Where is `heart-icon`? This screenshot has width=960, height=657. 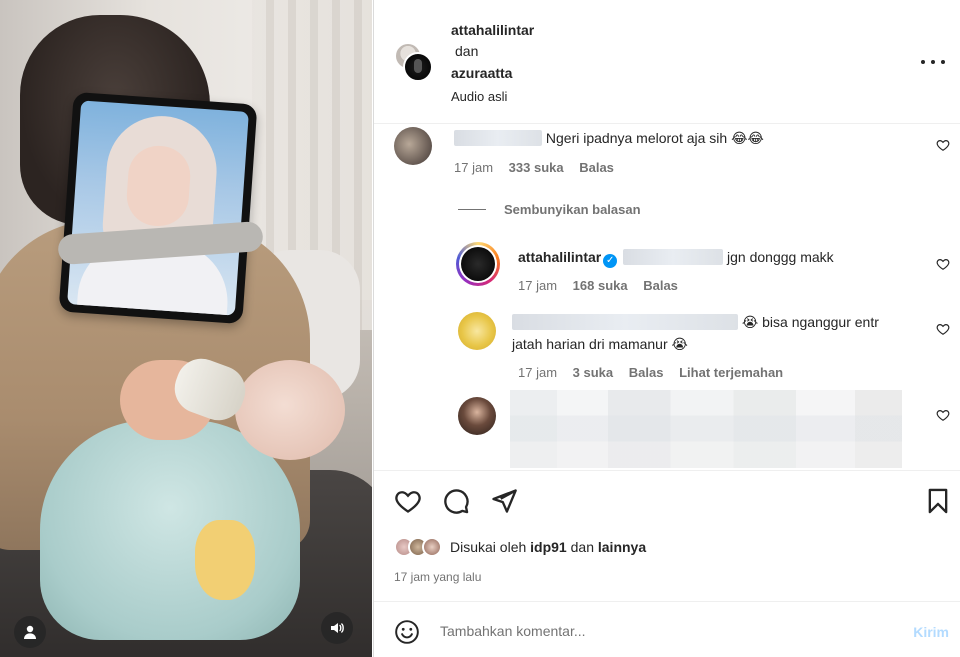
heart-icon is located at coordinates (408, 501).